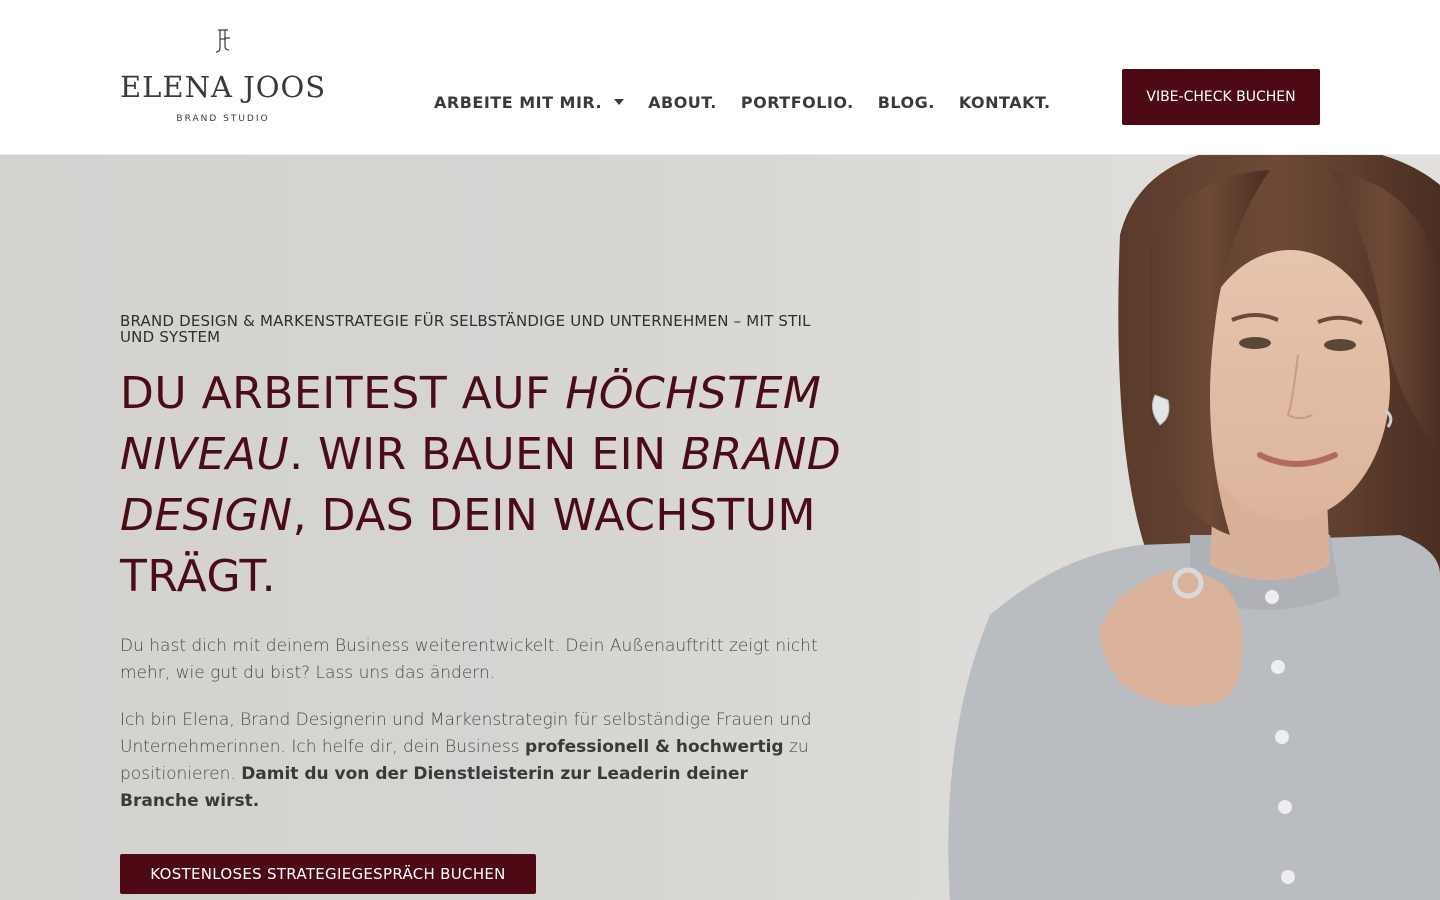 This screenshot has width=1440, height=900. Describe the element at coordinates (343, 393) in the screenshot. I see `headline-part: DU ARBEITEST AUF` at that location.